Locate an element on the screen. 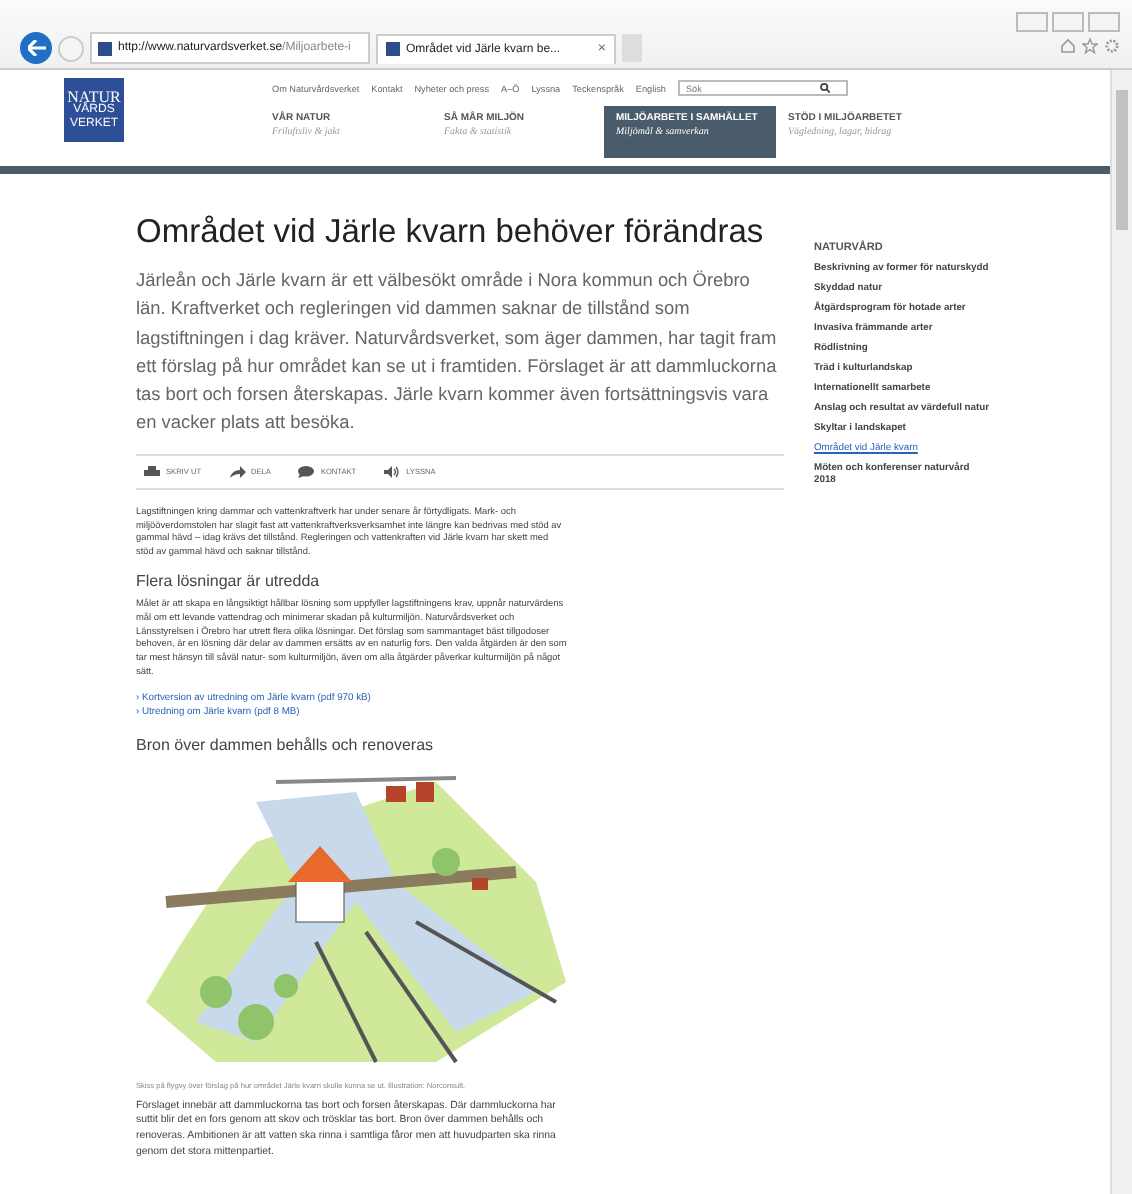 The height and width of the screenshot is (1194, 1132). speech-bubble-icon is located at coordinates (306, 471).